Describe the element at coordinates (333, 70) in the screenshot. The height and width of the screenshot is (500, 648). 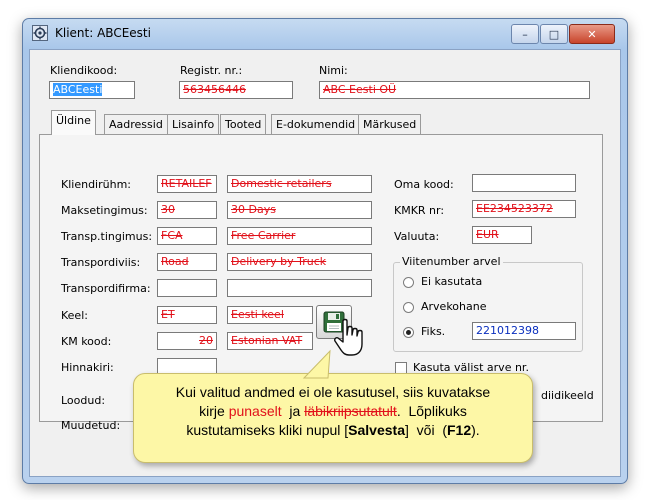
I see `nimi-label: Nimi:` at that location.